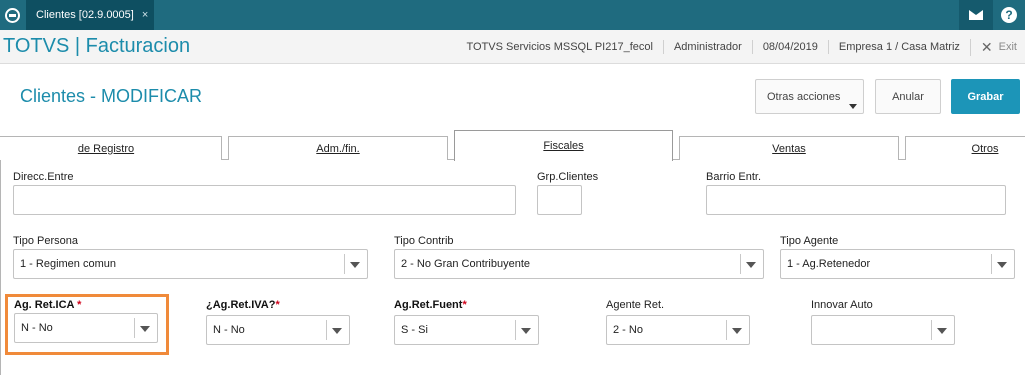 The width and height of the screenshot is (1025, 375). What do you see at coordinates (466, 330) in the screenshot?
I see `ag-ret-fuent-select: S - Si` at bounding box center [466, 330].